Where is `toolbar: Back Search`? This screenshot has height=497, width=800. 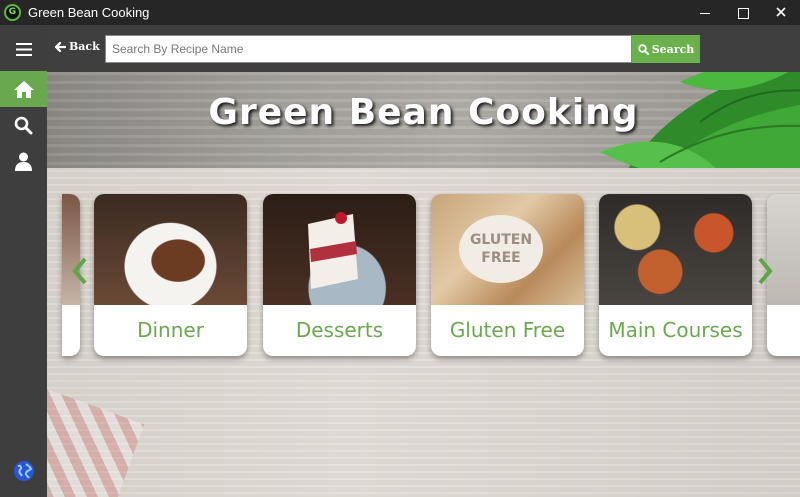
toolbar: Back Search is located at coordinates (423, 48).